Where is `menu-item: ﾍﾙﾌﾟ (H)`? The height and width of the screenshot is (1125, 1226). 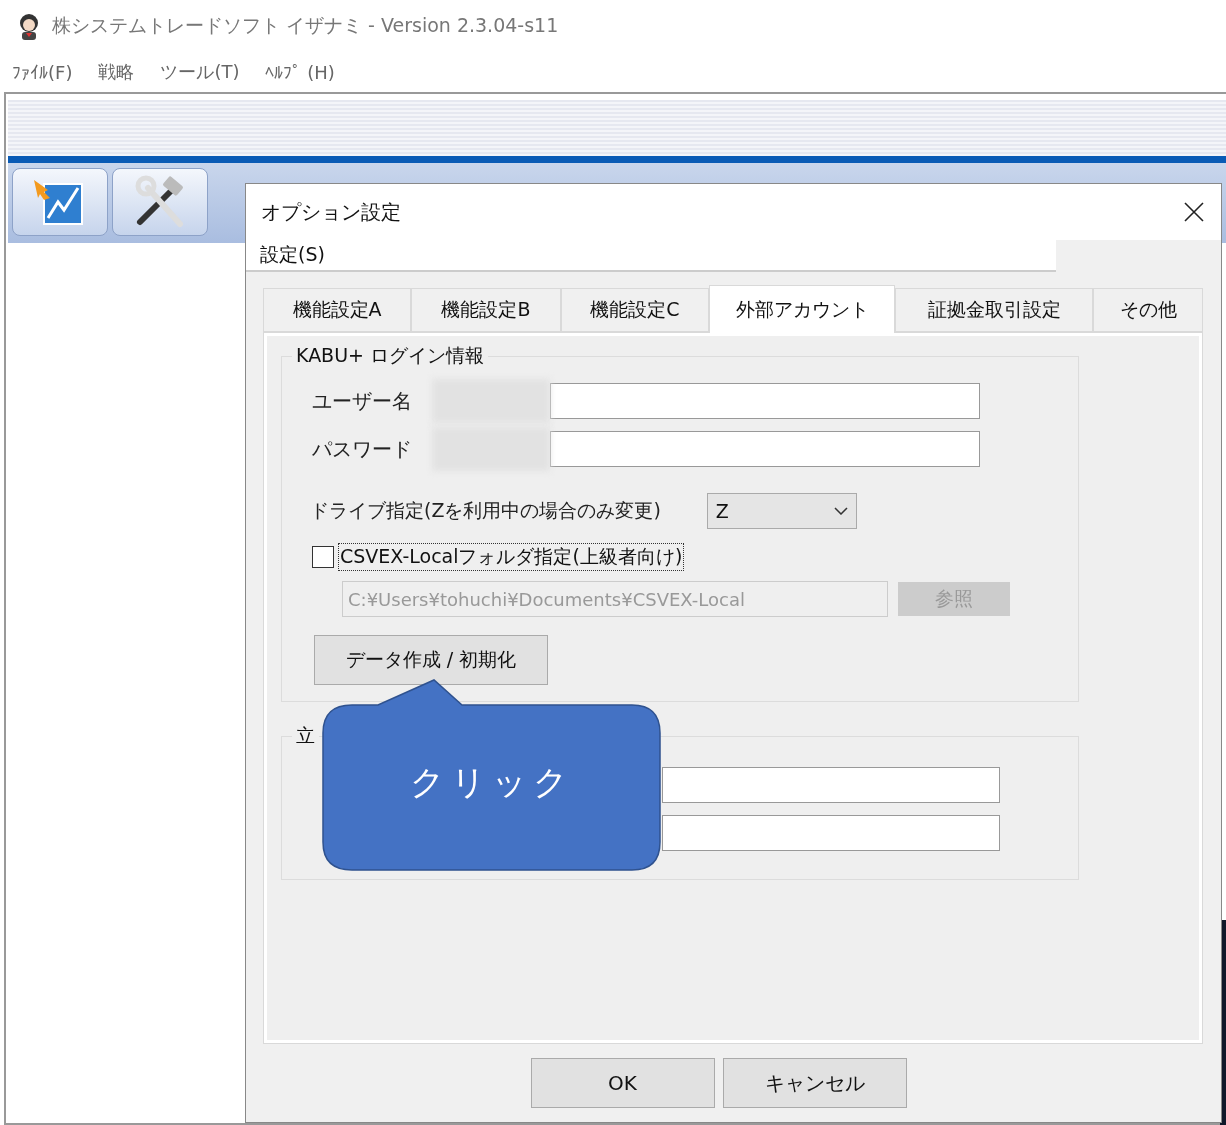 menu-item: ﾍﾙﾌﾟ (H) is located at coordinates (300, 72).